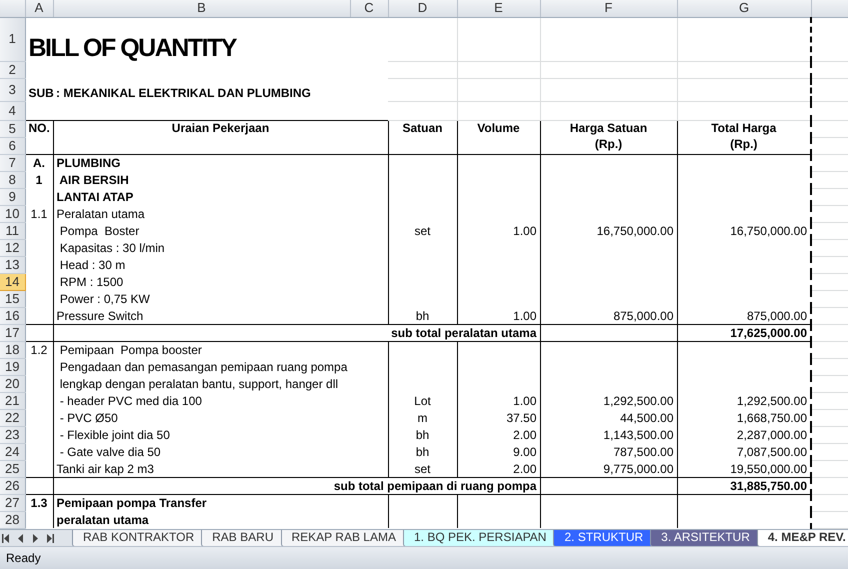 The height and width of the screenshot is (569, 848). What do you see at coordinates (220, 349) in the screenshot?
I see `table-cell: Pemipaan Pompa booster` at bounding box center [220, 349].